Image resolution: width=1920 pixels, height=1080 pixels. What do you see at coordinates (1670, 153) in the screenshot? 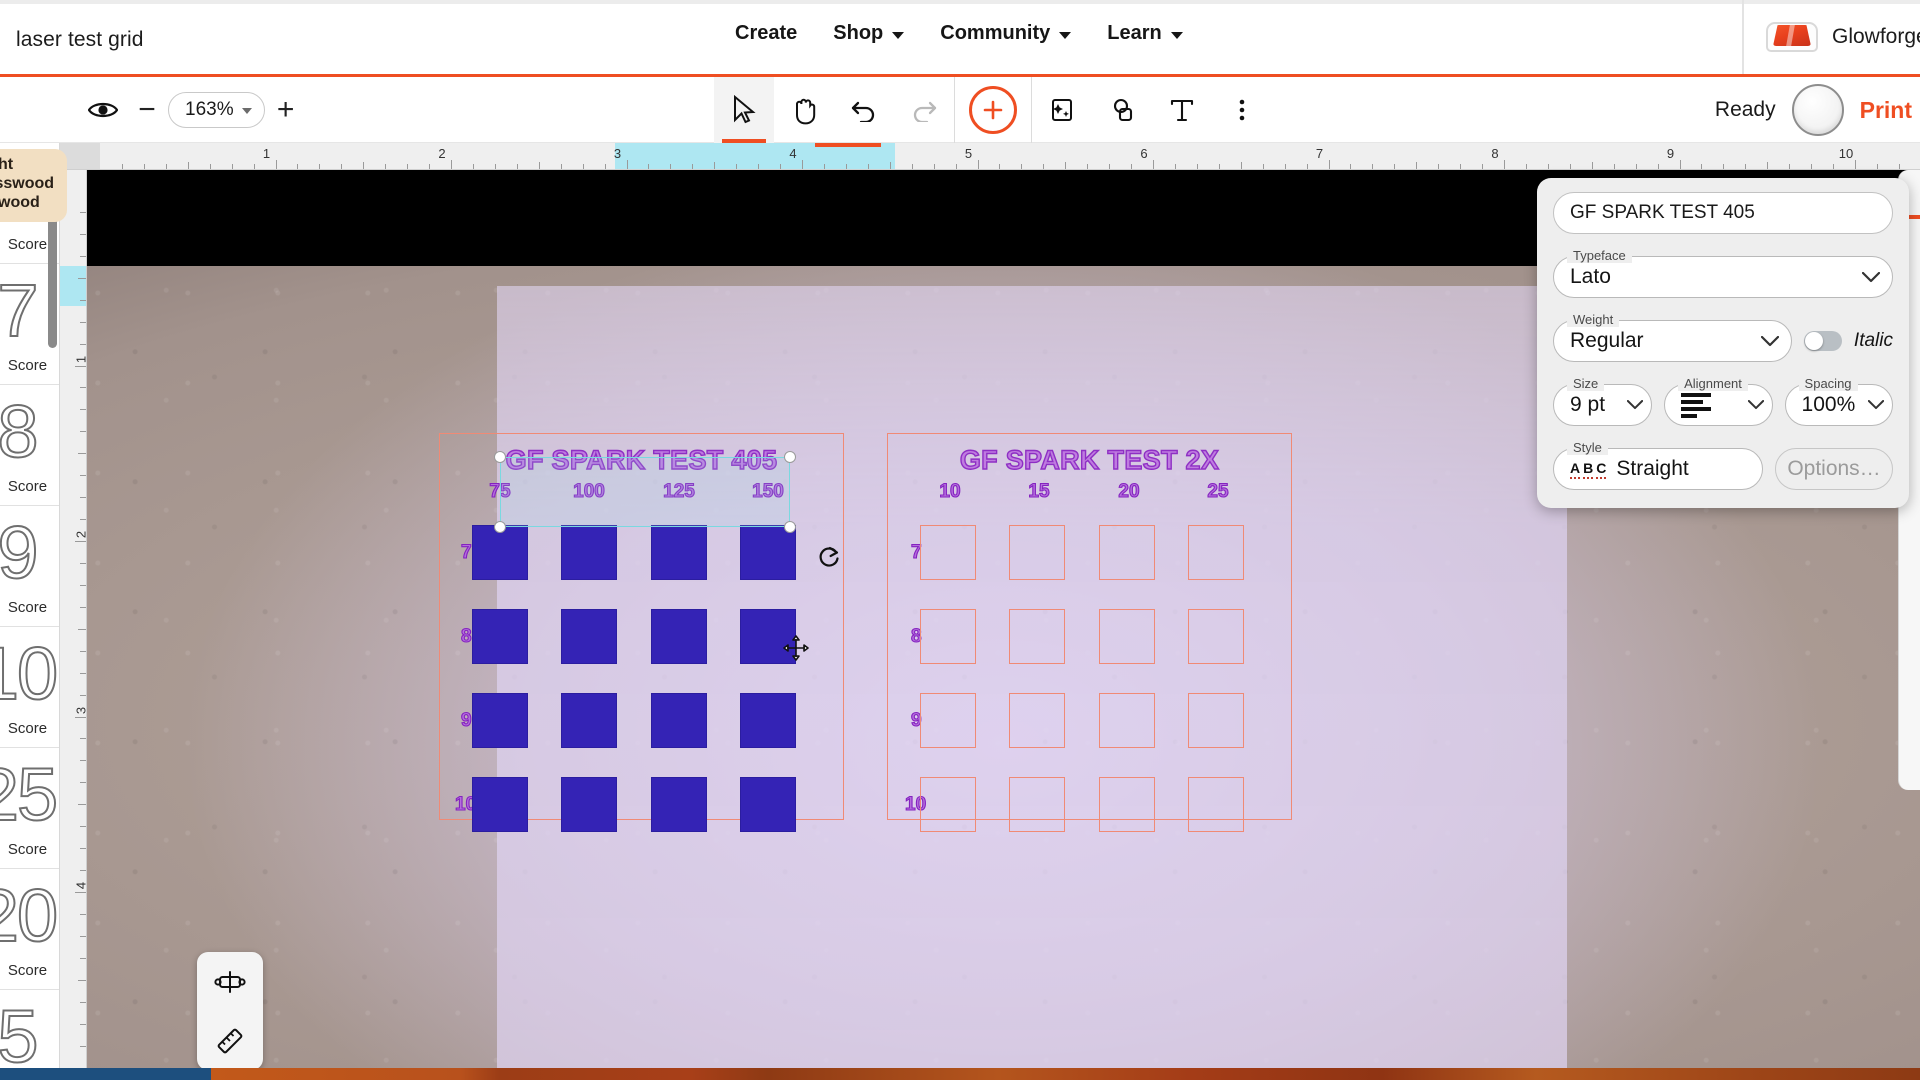
I see `ruler-label: 9` at bounding box center [1670, 153].